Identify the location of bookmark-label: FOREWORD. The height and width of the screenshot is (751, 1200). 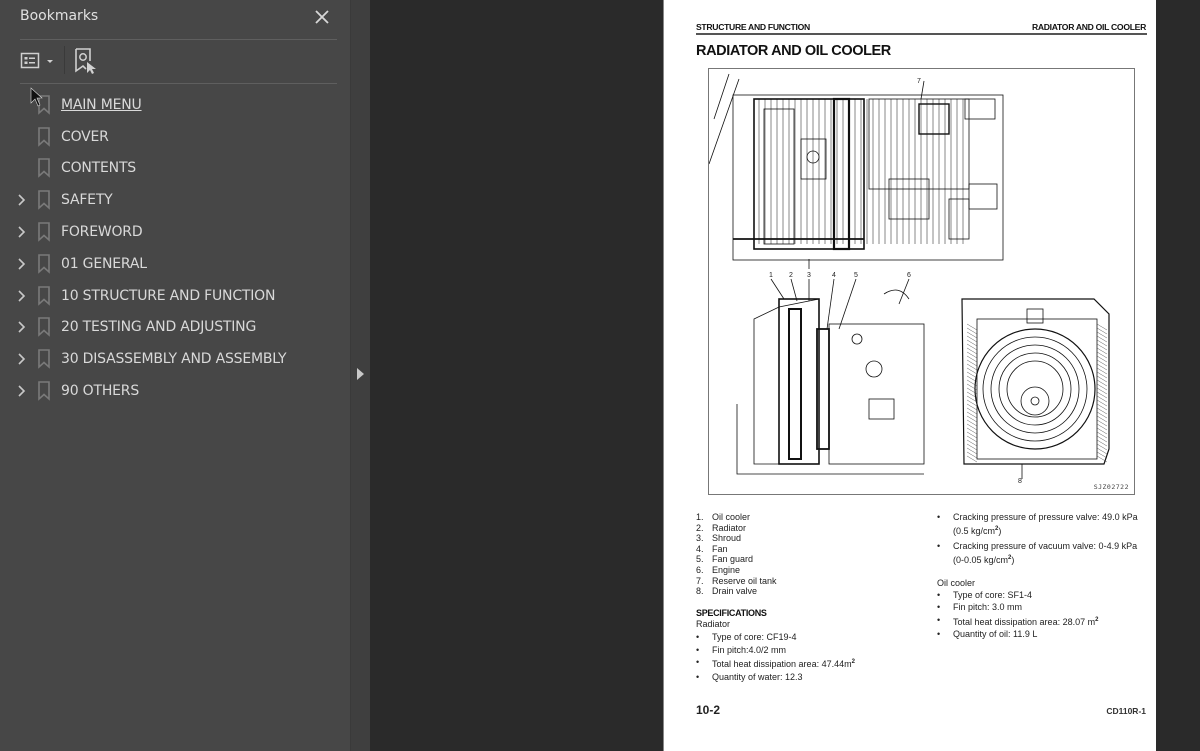
(102, 232).